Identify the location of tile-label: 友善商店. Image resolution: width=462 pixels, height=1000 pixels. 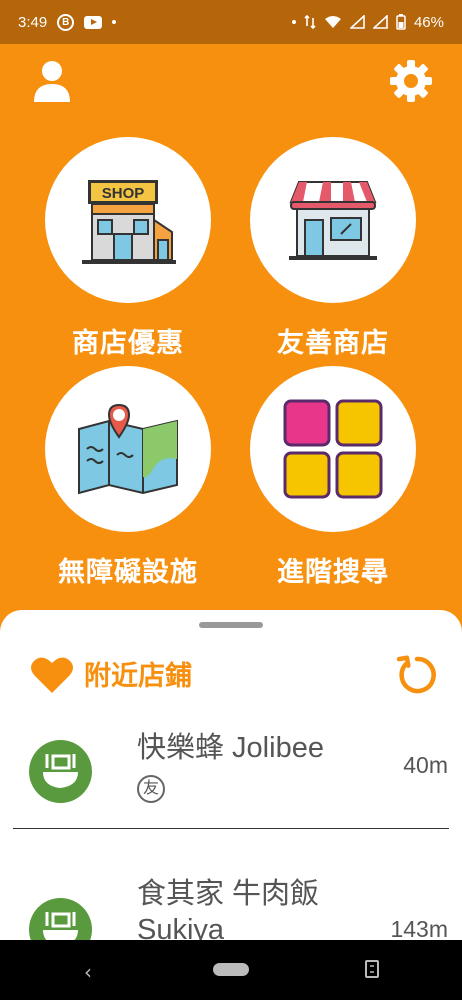
(333, 343).